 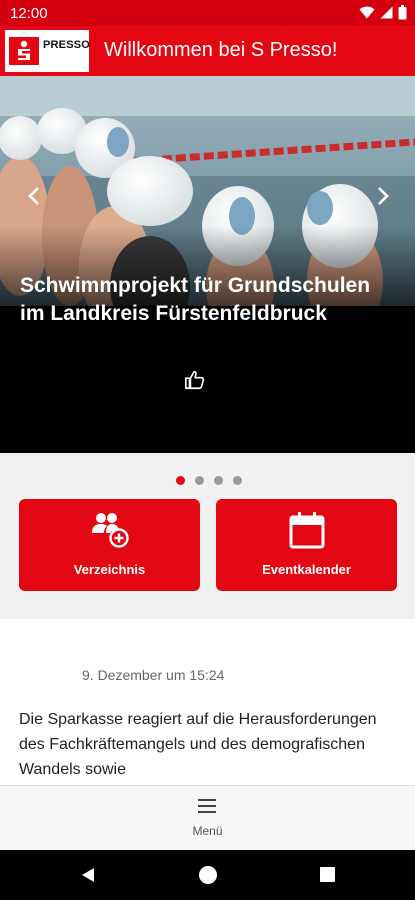 What do you see at coordinates (109, 569) in the screenshot?
I see `directory-tile-label: Verzeichnis` at bounding box center [109, 569].